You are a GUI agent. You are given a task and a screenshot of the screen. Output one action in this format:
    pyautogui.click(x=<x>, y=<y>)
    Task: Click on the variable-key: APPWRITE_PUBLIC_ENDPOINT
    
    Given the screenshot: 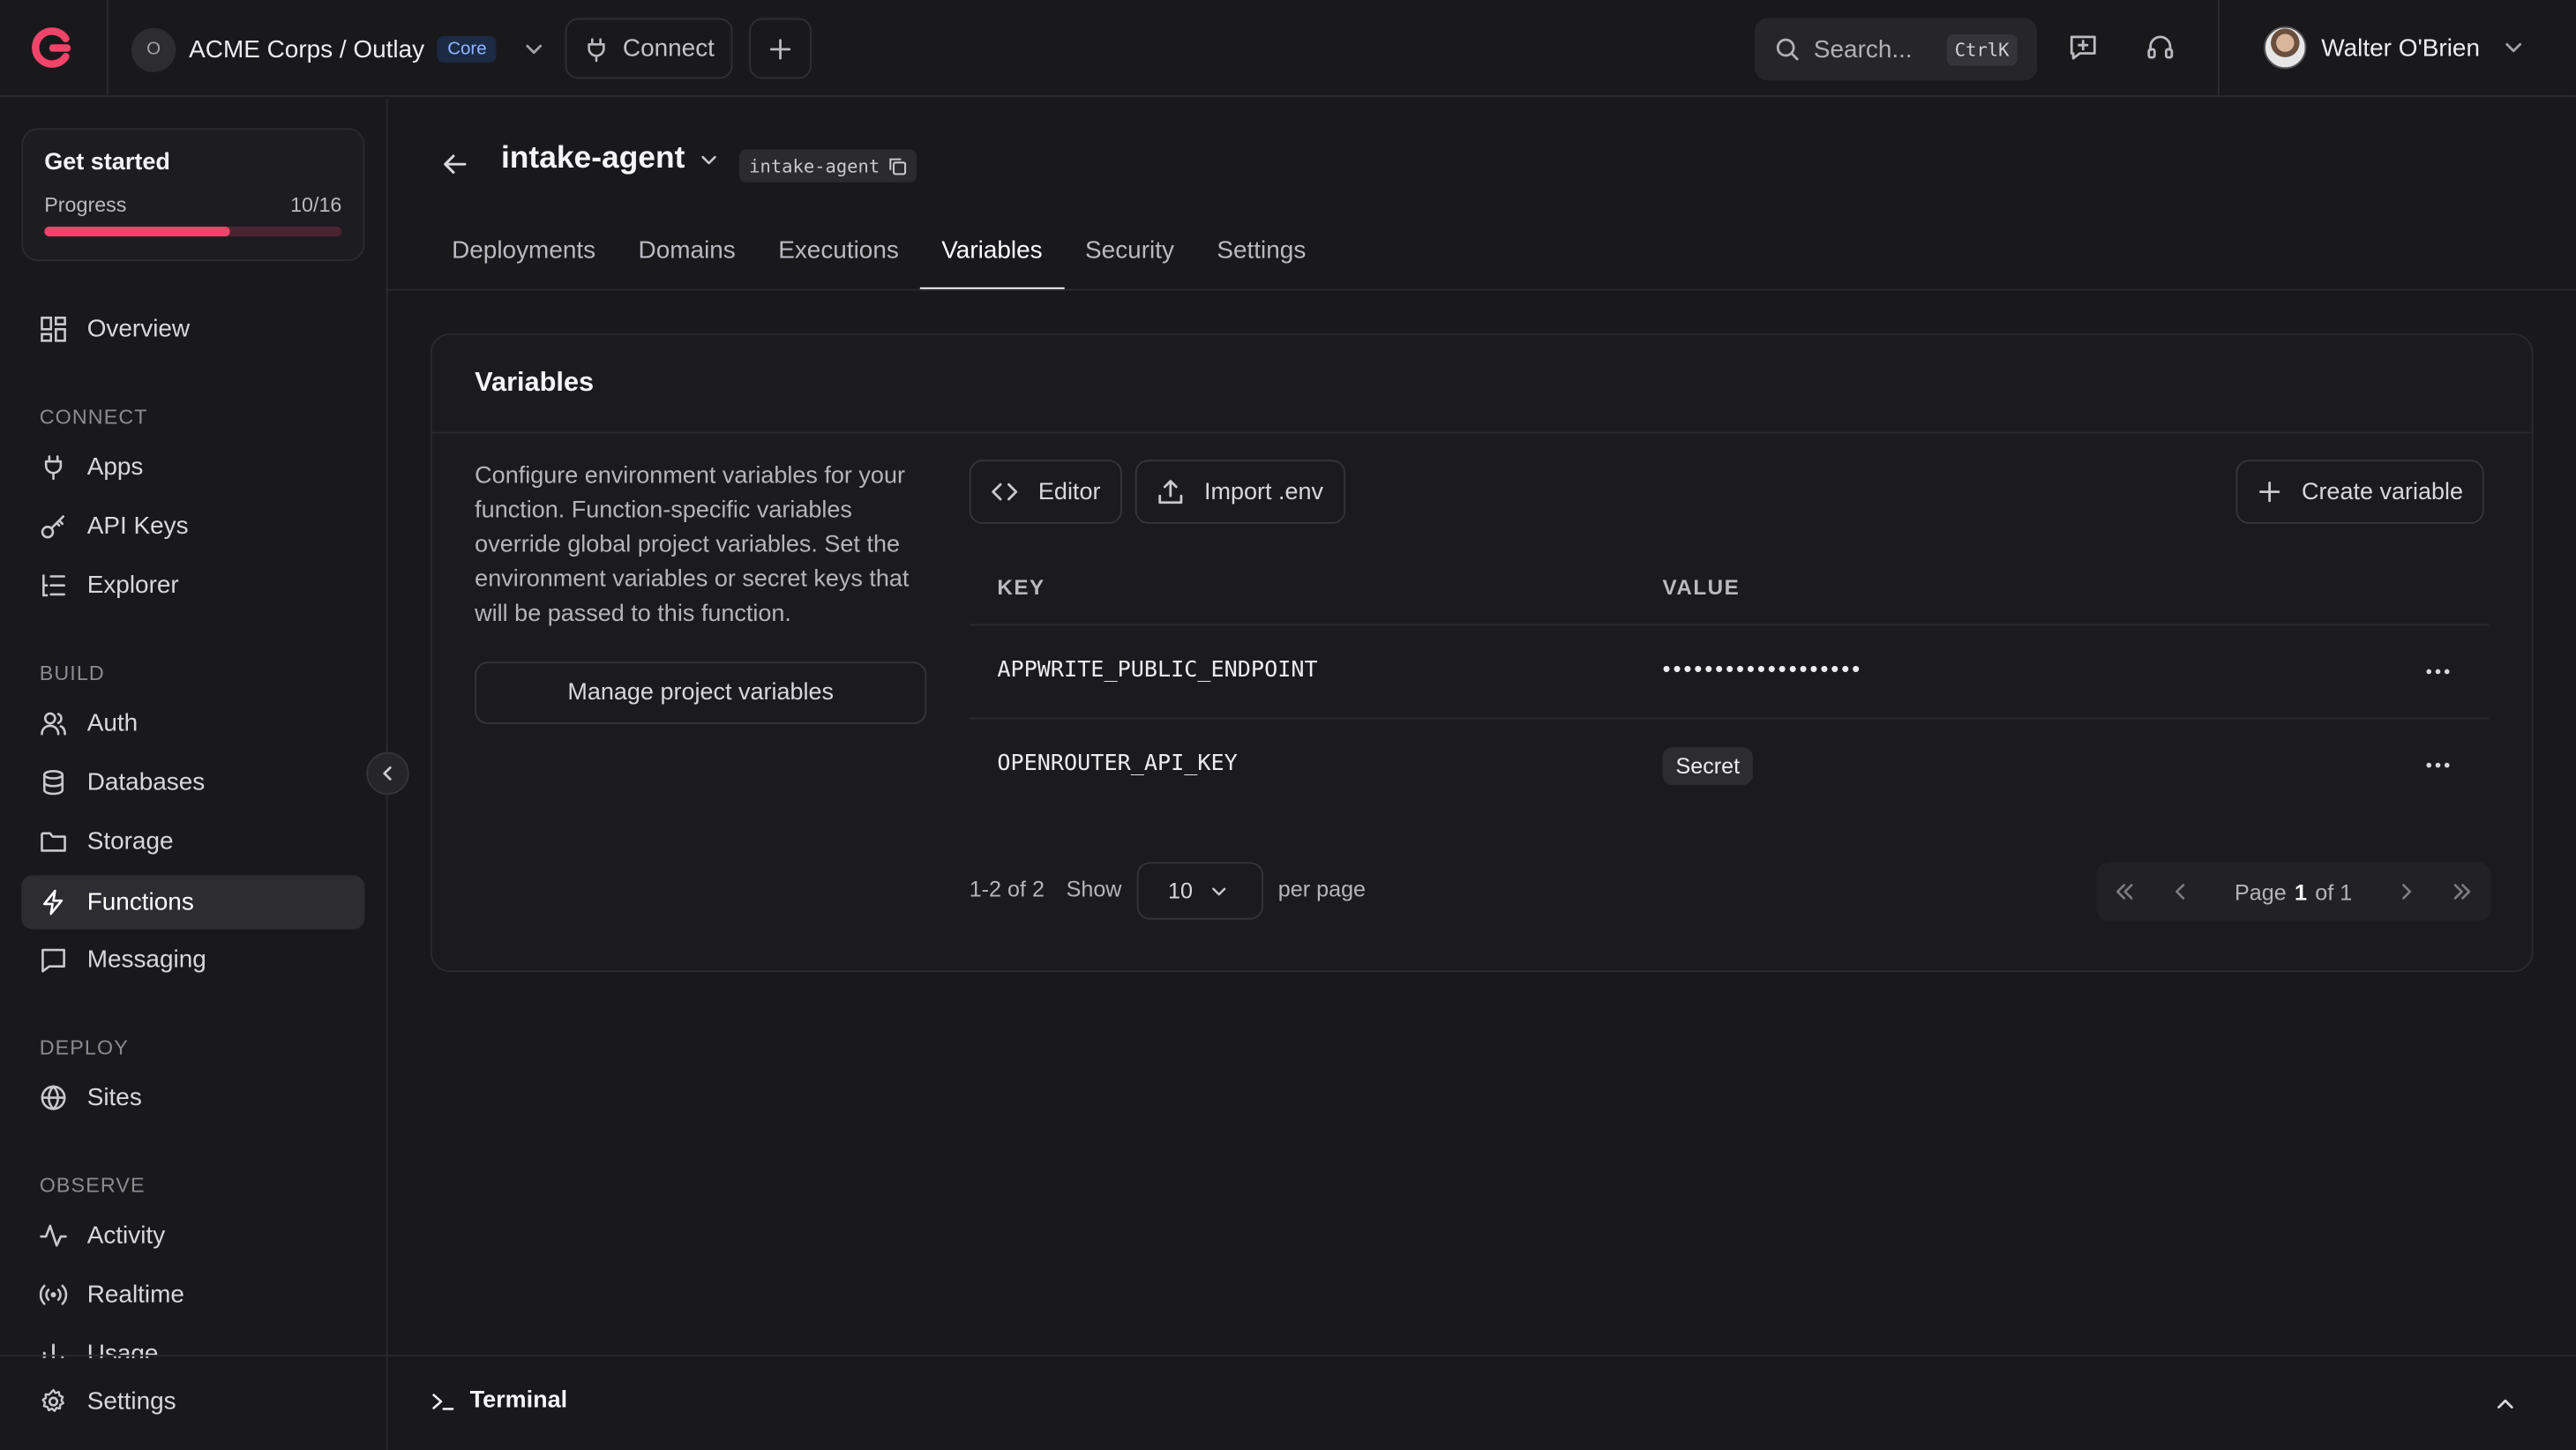 What is the action you would take?
    pyautogui.click(x=1158, y=670)
    